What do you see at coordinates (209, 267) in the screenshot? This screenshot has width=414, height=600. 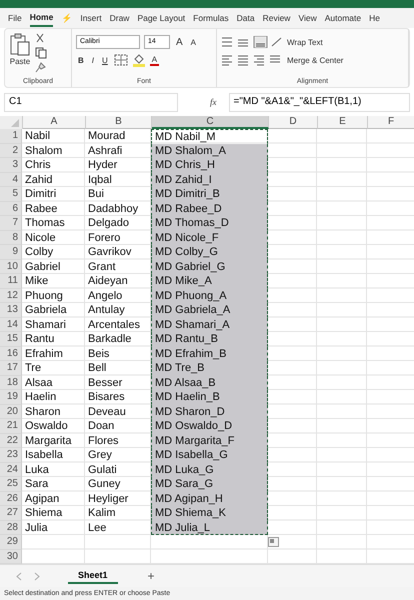 I see `table-cell: MD Gabriel_G` at bounding box center [209, 267].